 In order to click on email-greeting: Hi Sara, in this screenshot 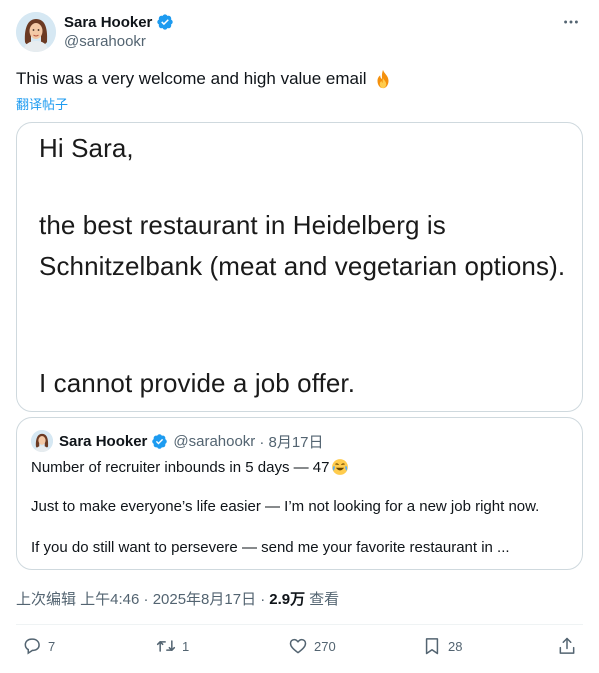, I will do `click(86, 148)`.